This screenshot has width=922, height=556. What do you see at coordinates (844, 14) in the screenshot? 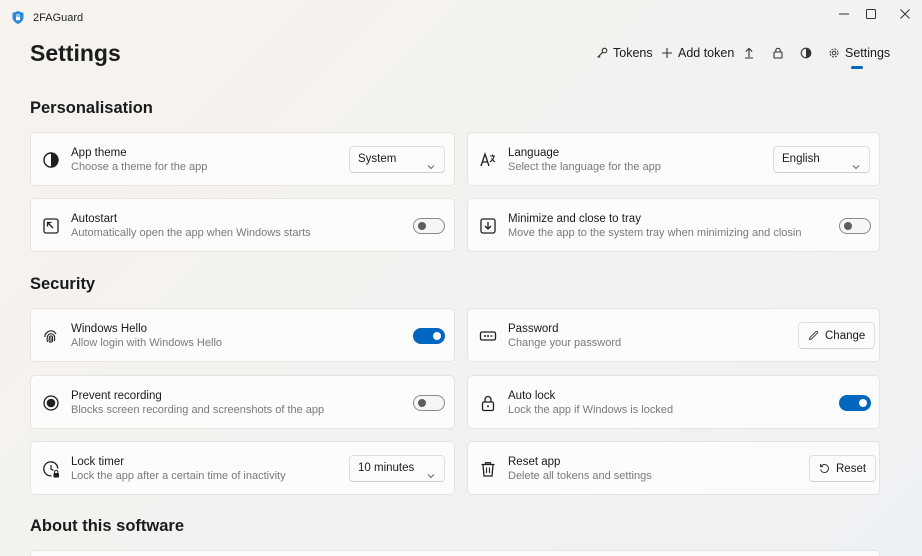
I see `minimize-icon` at bounding box center [844, 14].